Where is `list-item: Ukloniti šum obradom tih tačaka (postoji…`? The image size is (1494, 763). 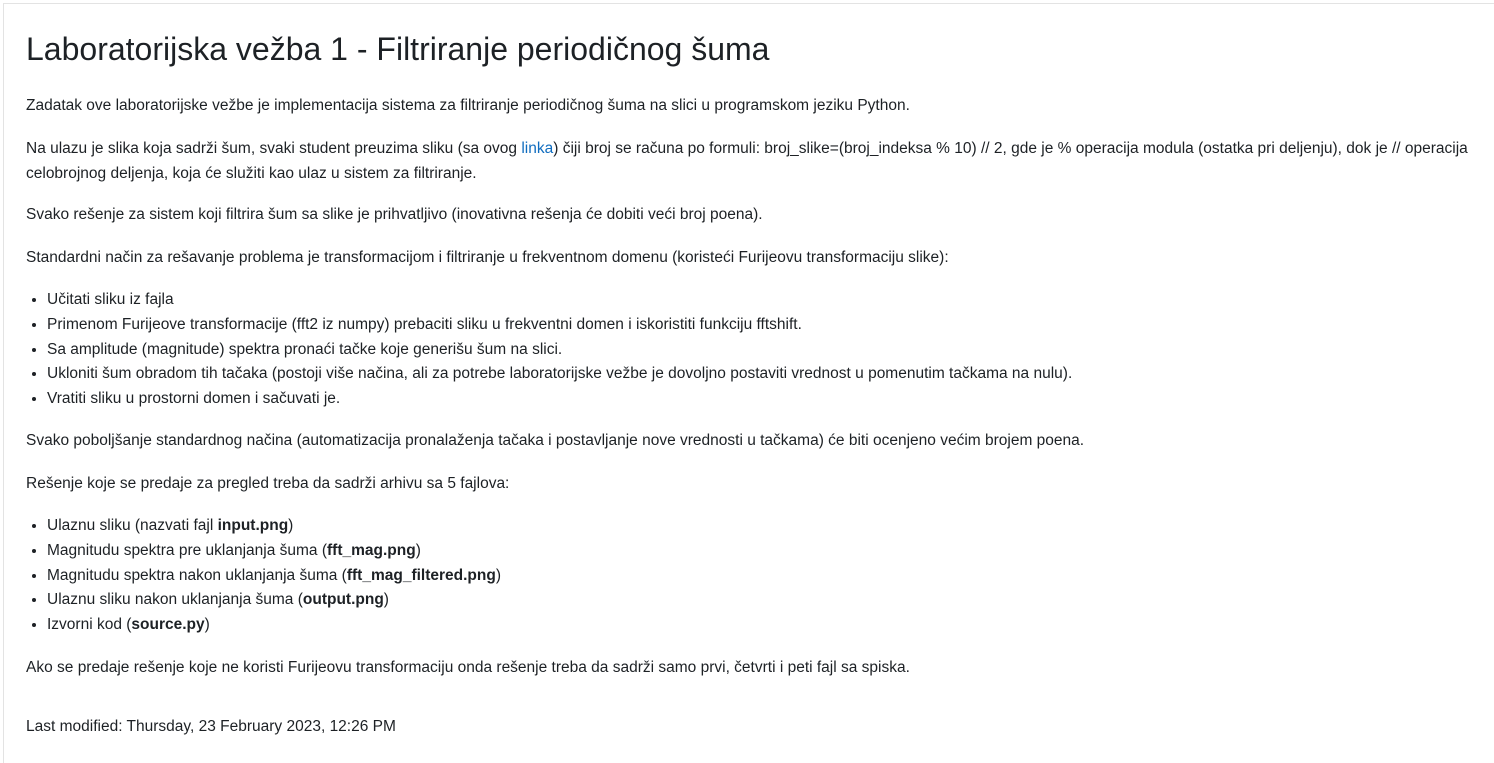
list-item: Ukloniti šum obradom tih tačaka (postoji… is located at coordinates (559, 374).